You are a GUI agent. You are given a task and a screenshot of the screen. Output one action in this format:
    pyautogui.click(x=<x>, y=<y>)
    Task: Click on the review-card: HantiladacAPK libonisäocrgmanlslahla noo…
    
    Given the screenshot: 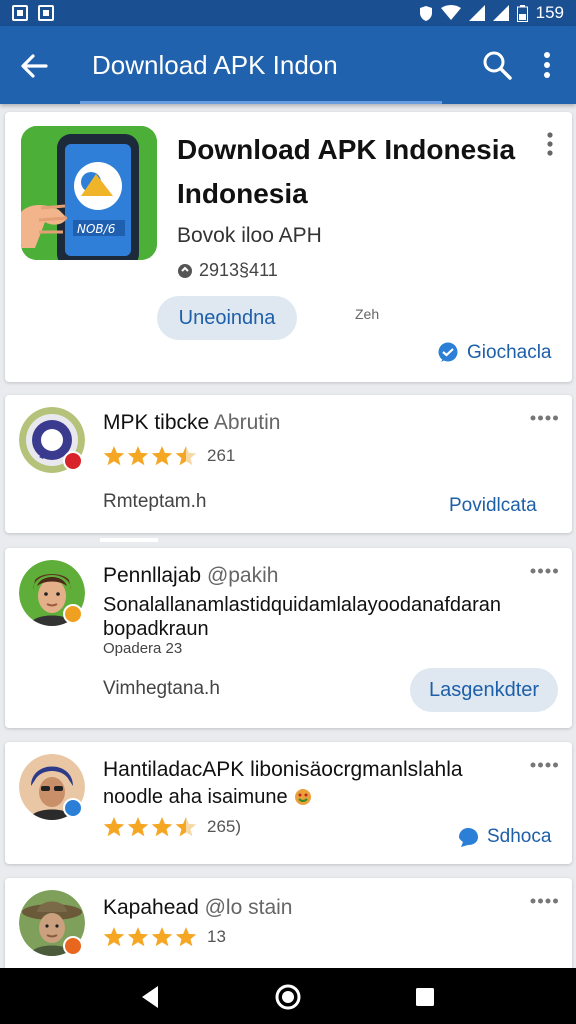 What is the action you would take?
    pyautogui.click(x=288, y=803)
    